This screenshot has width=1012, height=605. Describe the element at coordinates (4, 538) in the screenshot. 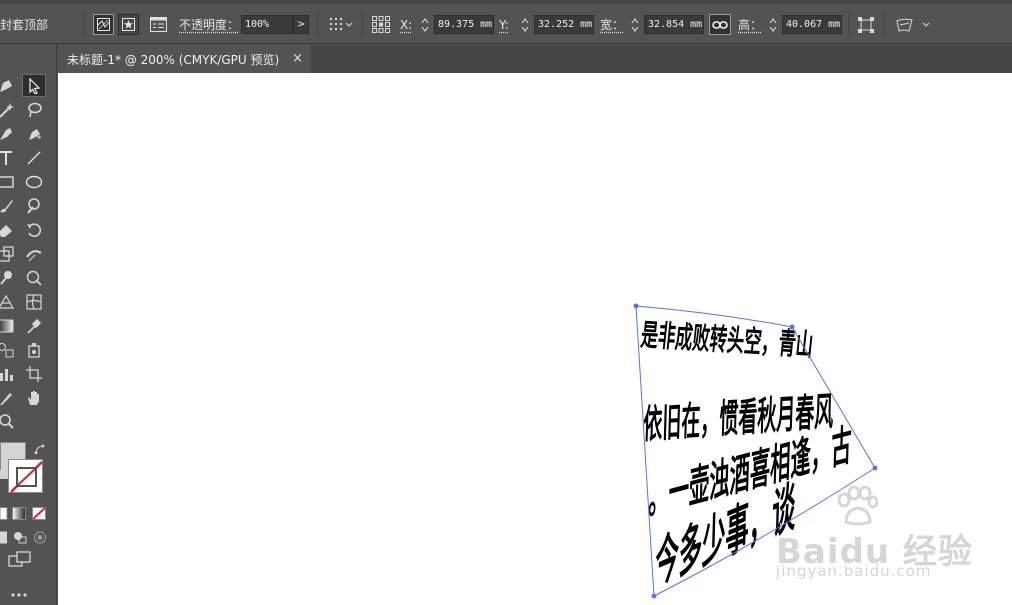

I see `draw-normal-icon` at that location.